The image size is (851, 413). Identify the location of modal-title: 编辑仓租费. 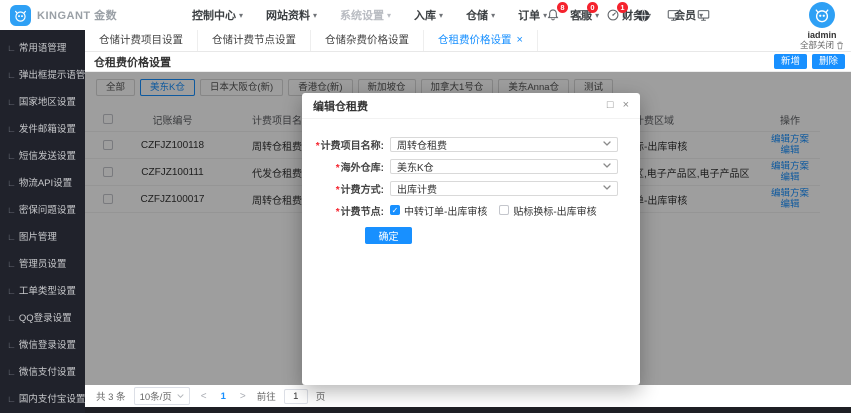
(340, 106).